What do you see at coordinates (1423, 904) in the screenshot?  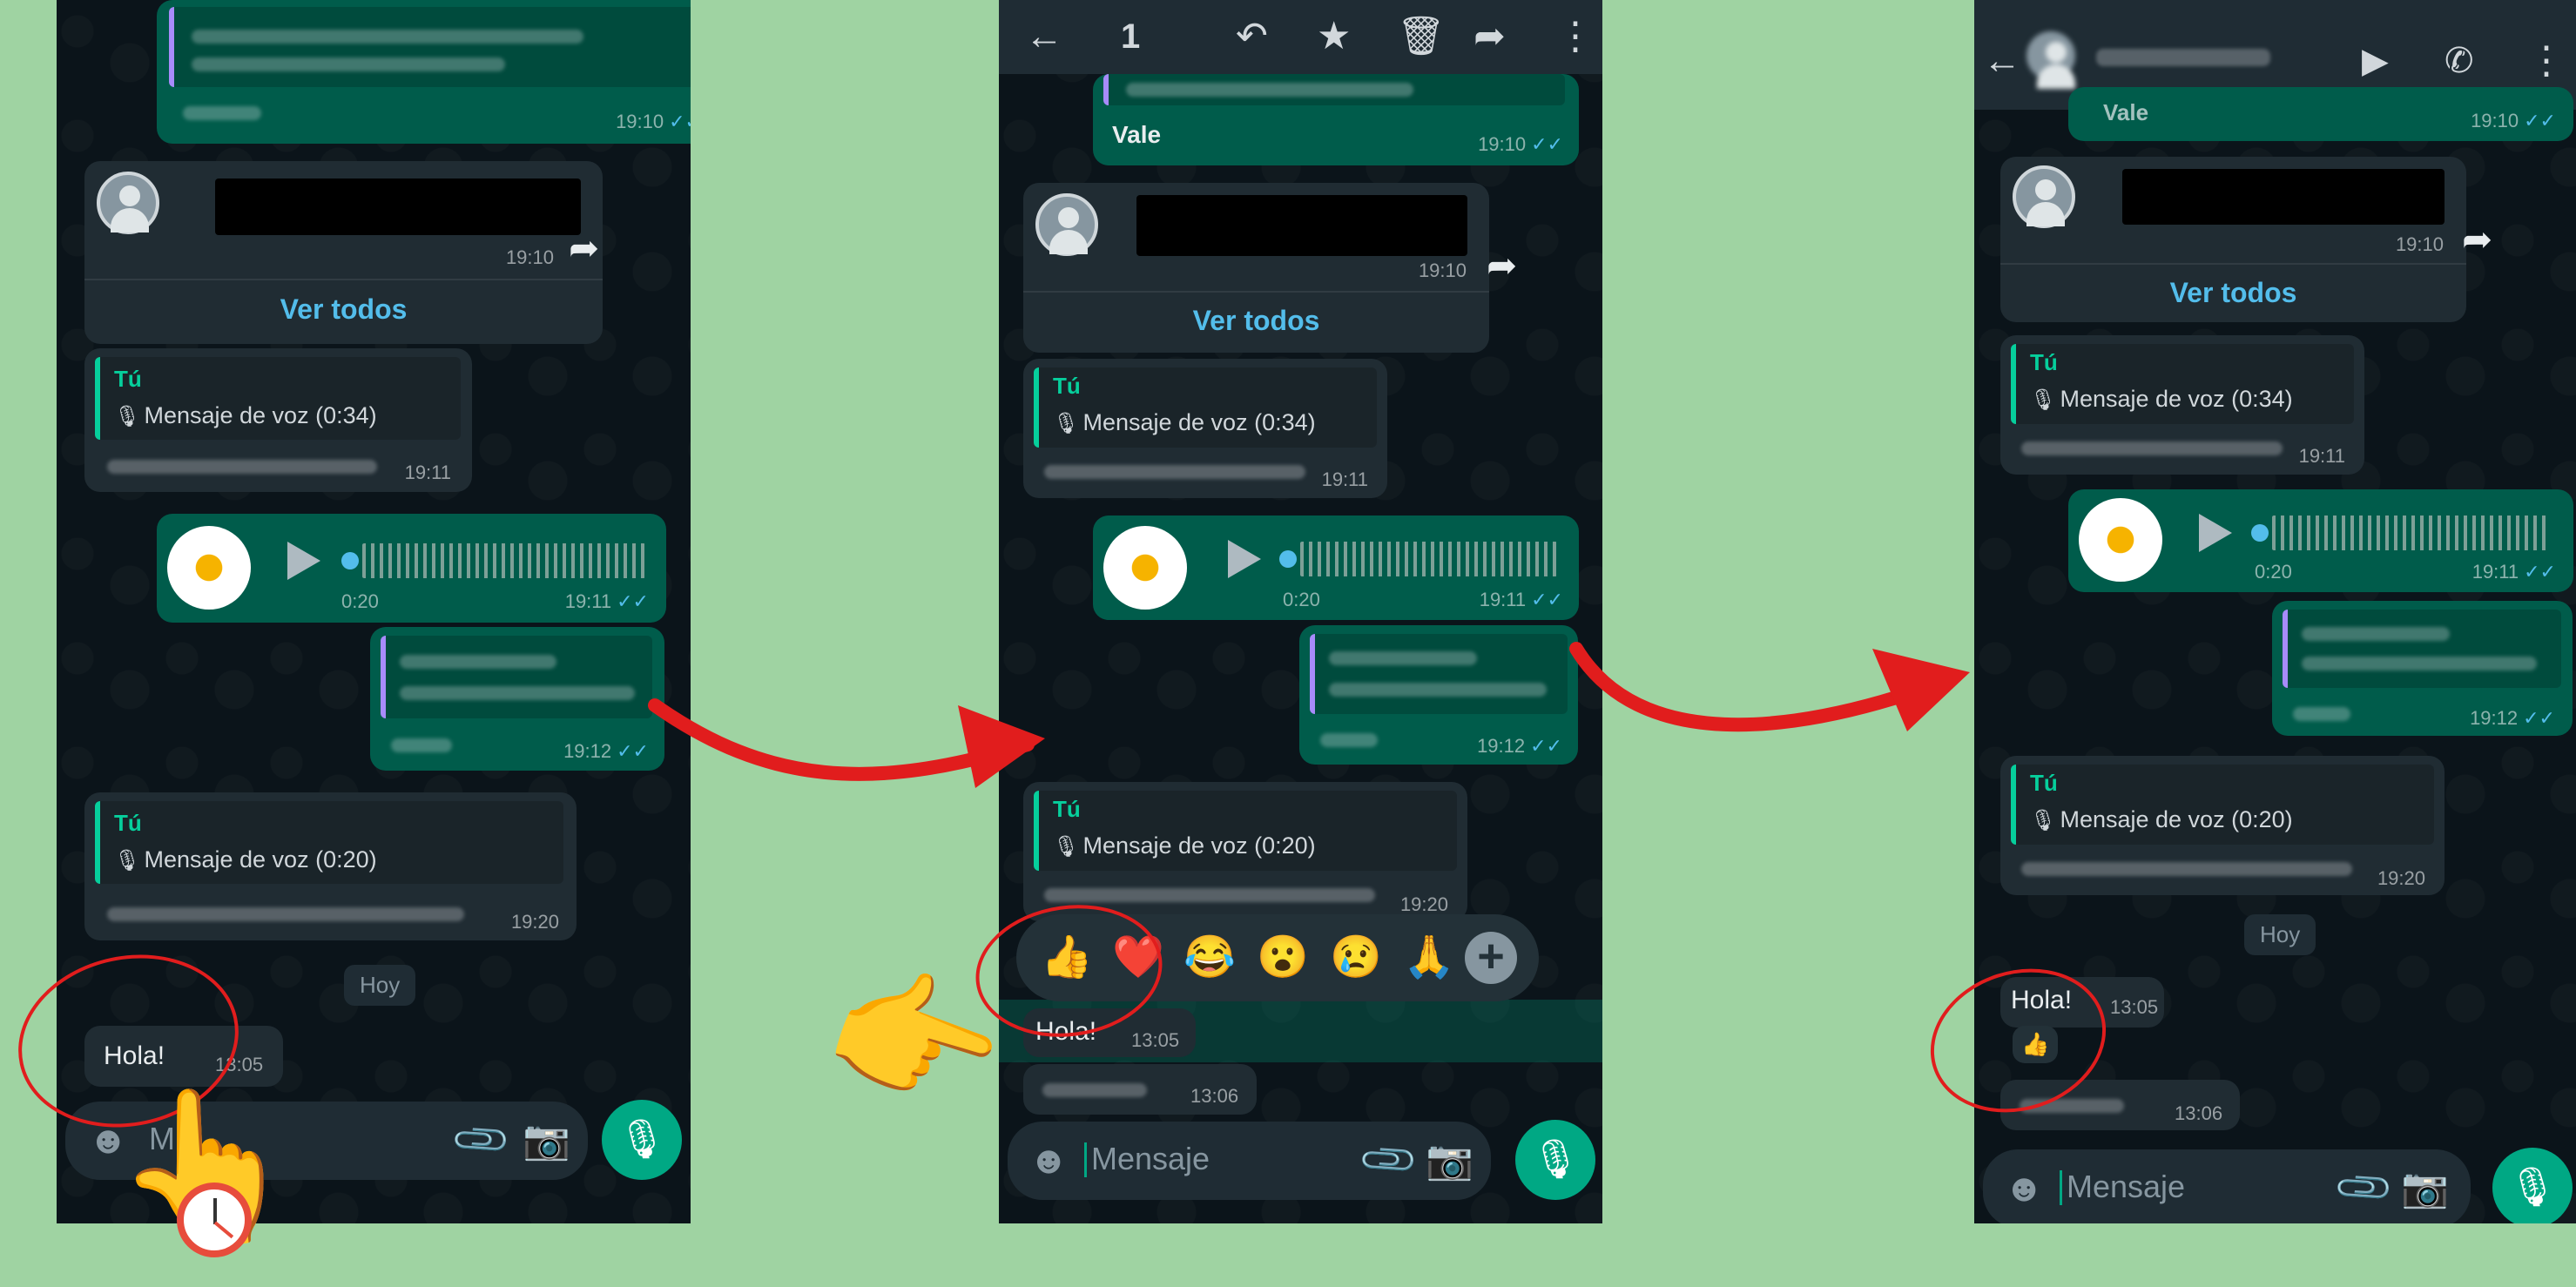 I see `message-time: 19:20` at bounding box center [1423, 904].